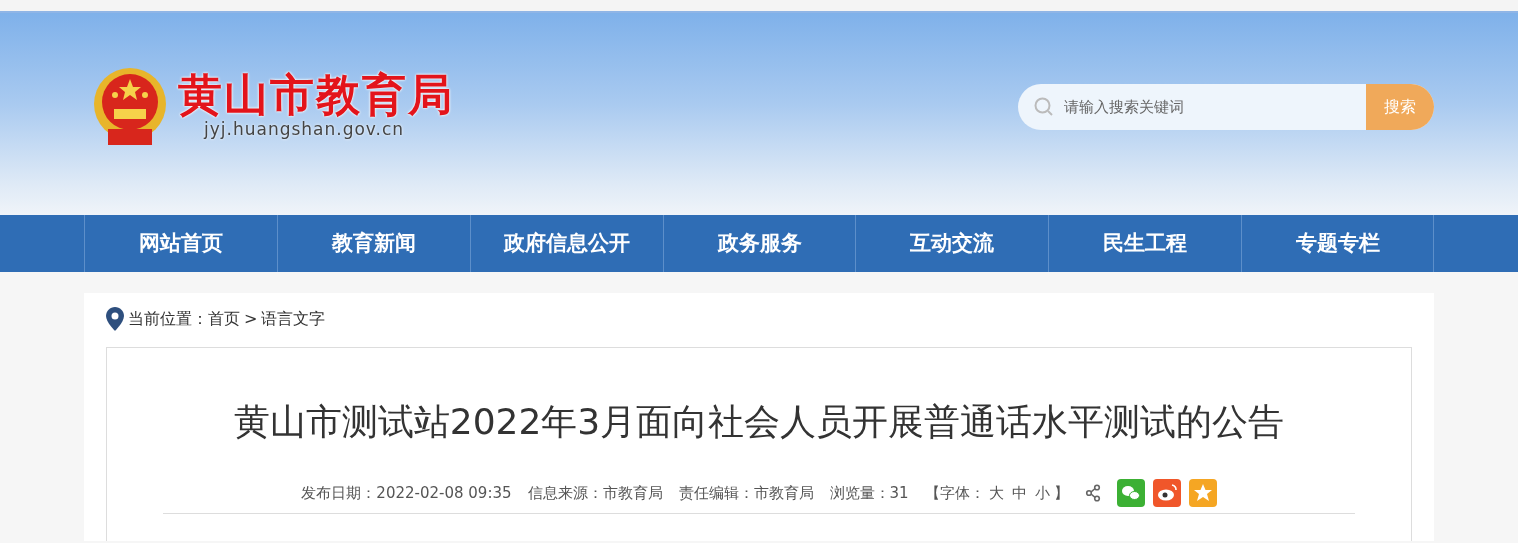 This screenshot has height=543, width=1518. I want to click on nav-link: 民生工程, so click(1145, 243).